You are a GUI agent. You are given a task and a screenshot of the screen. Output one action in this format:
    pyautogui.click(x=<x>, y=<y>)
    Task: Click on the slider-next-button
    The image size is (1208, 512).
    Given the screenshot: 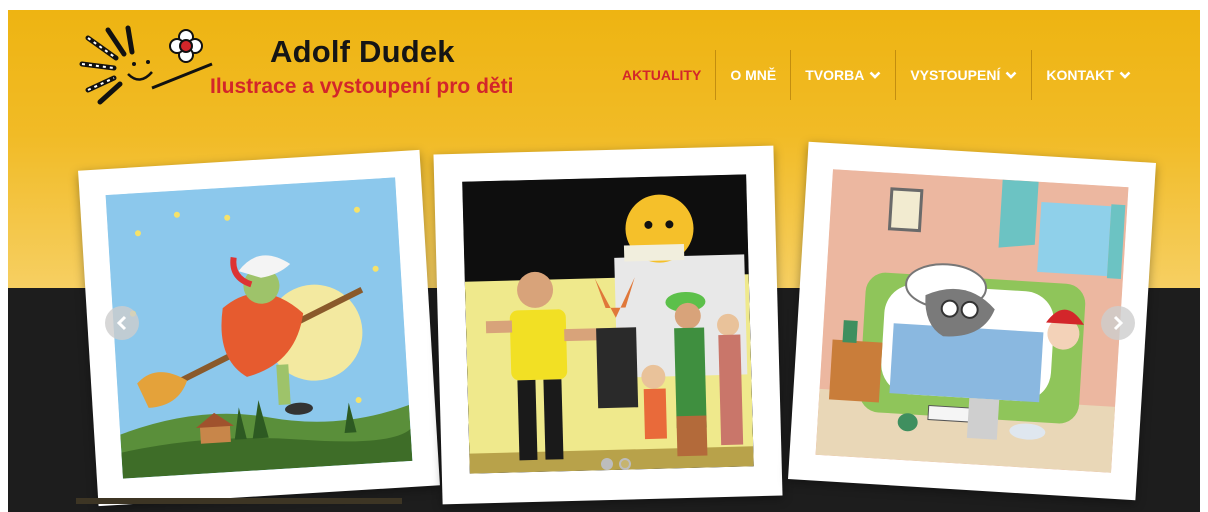 What is the action you would take?
    pyautogui.click(x=1118, y=323)
    